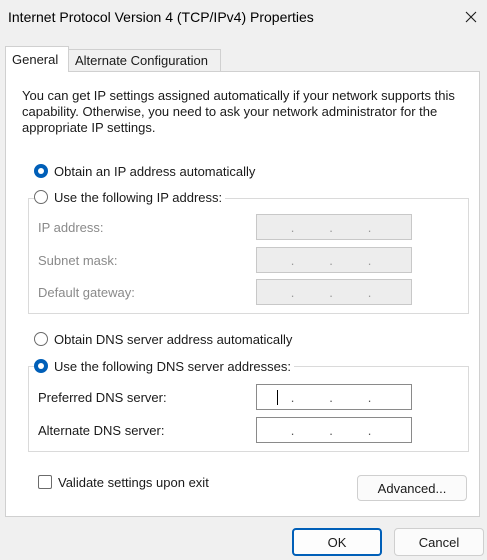 This screenshot has height=560, width=487. Describe the element at coordinates (41, 366) in the screenshot. I see `dns-manual-radio` at that location.